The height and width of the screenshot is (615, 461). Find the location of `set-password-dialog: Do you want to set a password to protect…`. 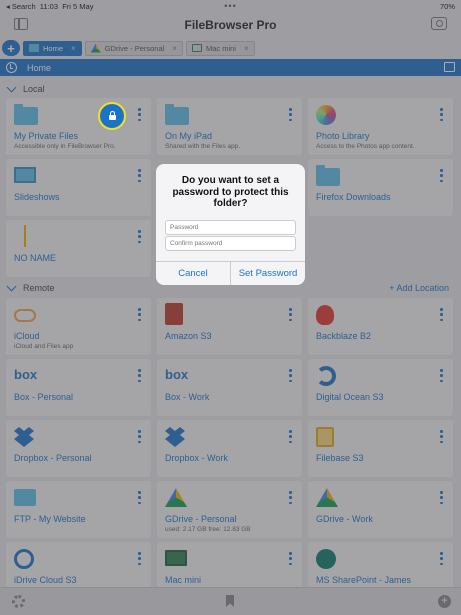

set-password-dialog: Do you want to set a password to protect… is located at coordinates (230, 224).